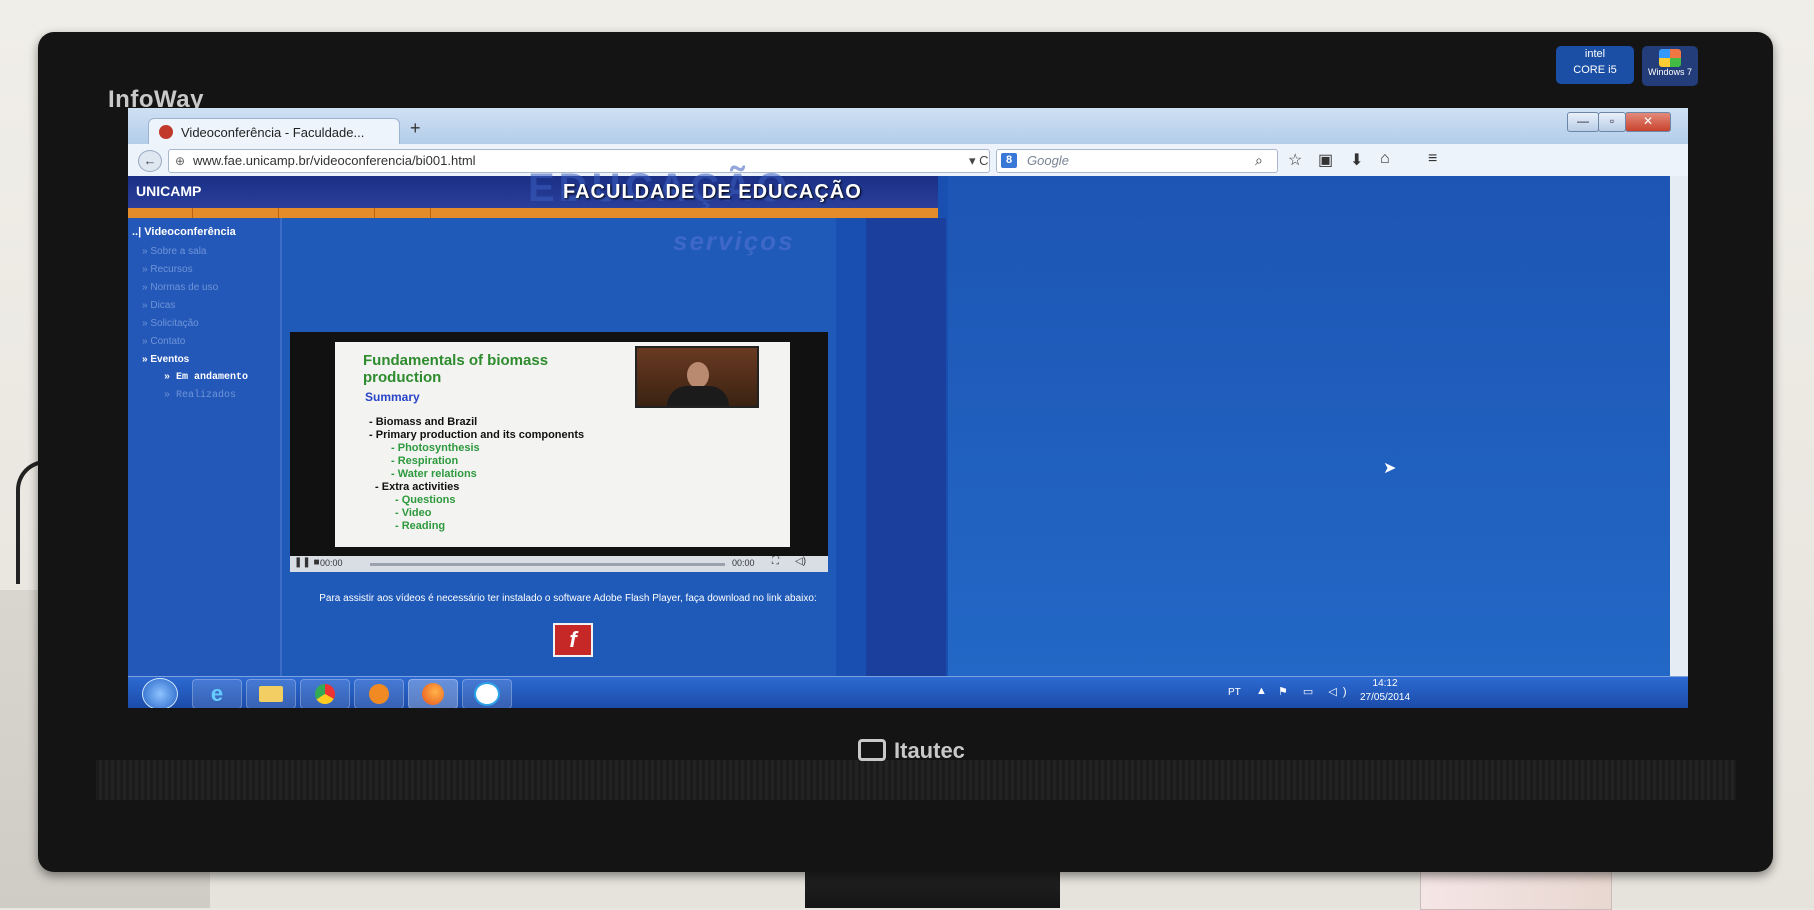 The image size is (1814, 910). I want to click on slide-title: Fundamentals of biomass production, so click(456, 369).